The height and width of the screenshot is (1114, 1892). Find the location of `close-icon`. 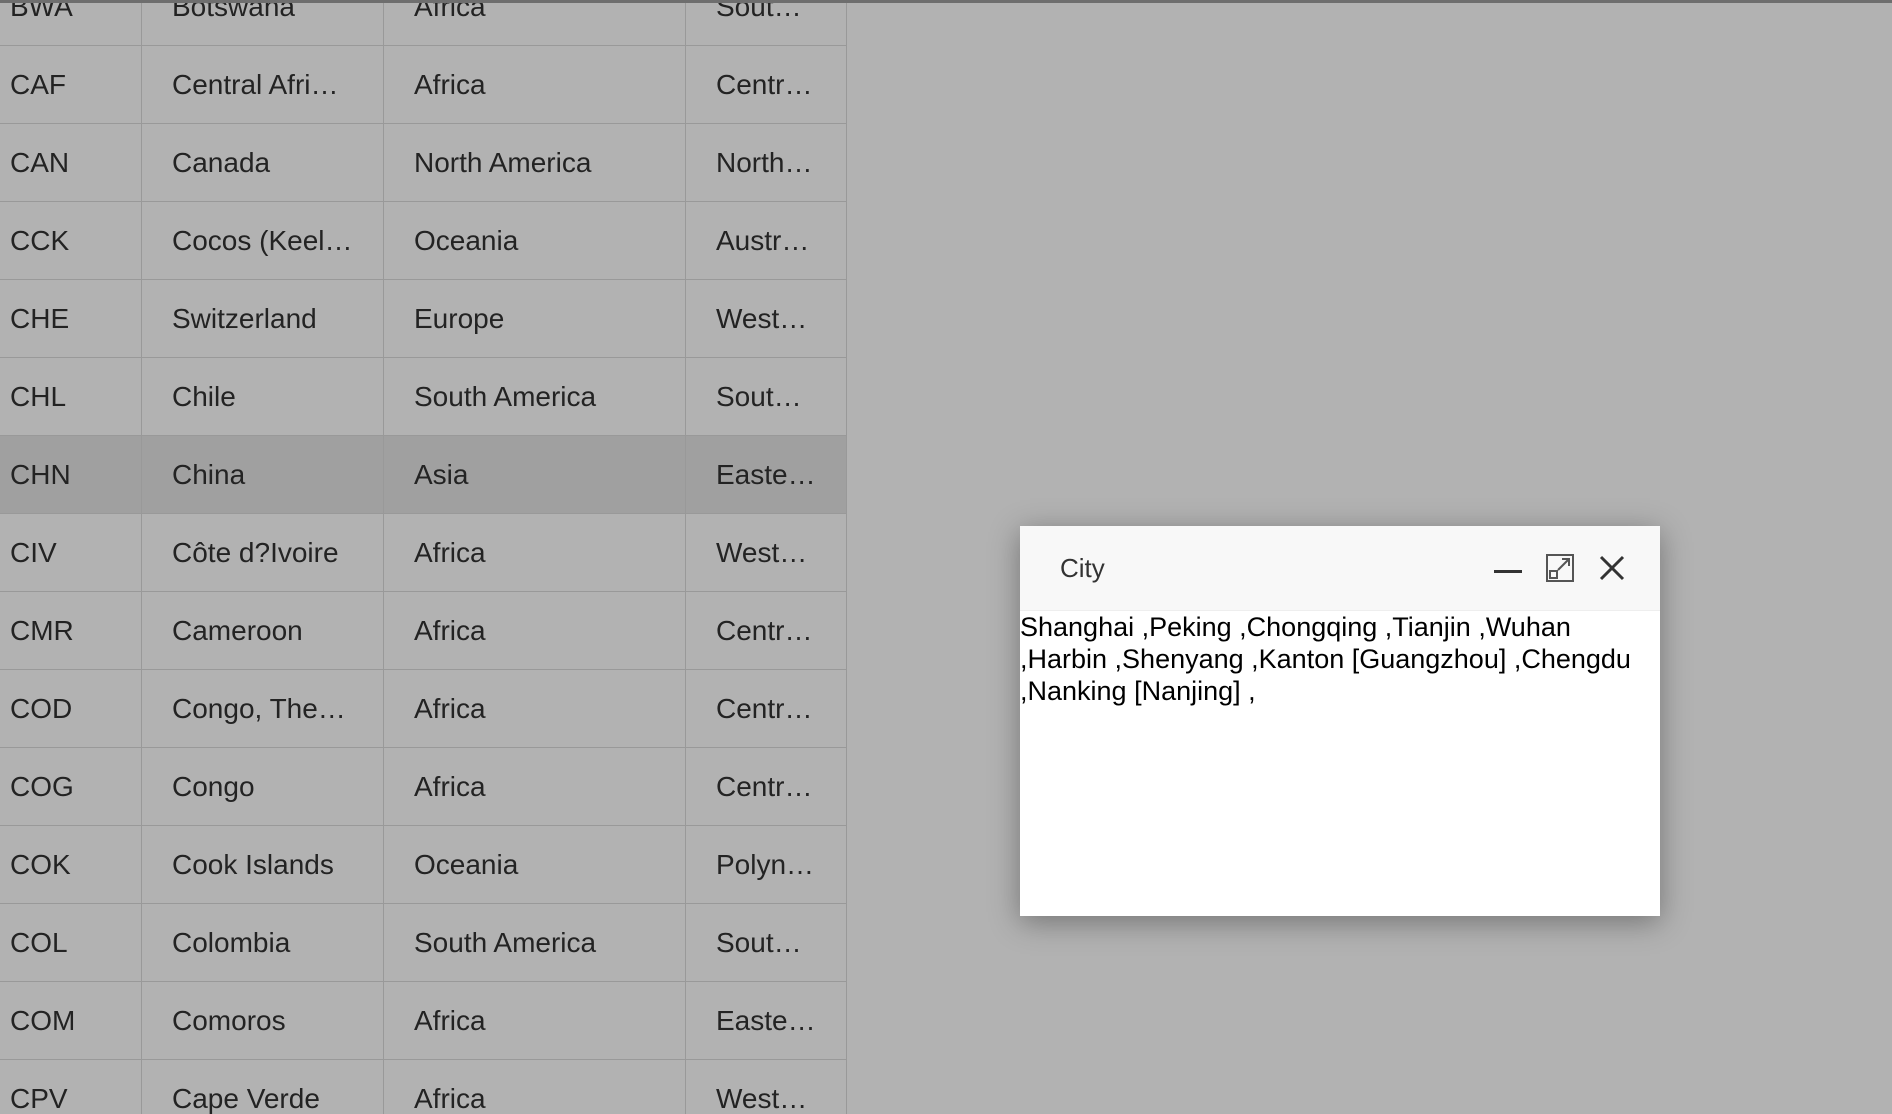

close-icon is located at coordinates (1612, 568).